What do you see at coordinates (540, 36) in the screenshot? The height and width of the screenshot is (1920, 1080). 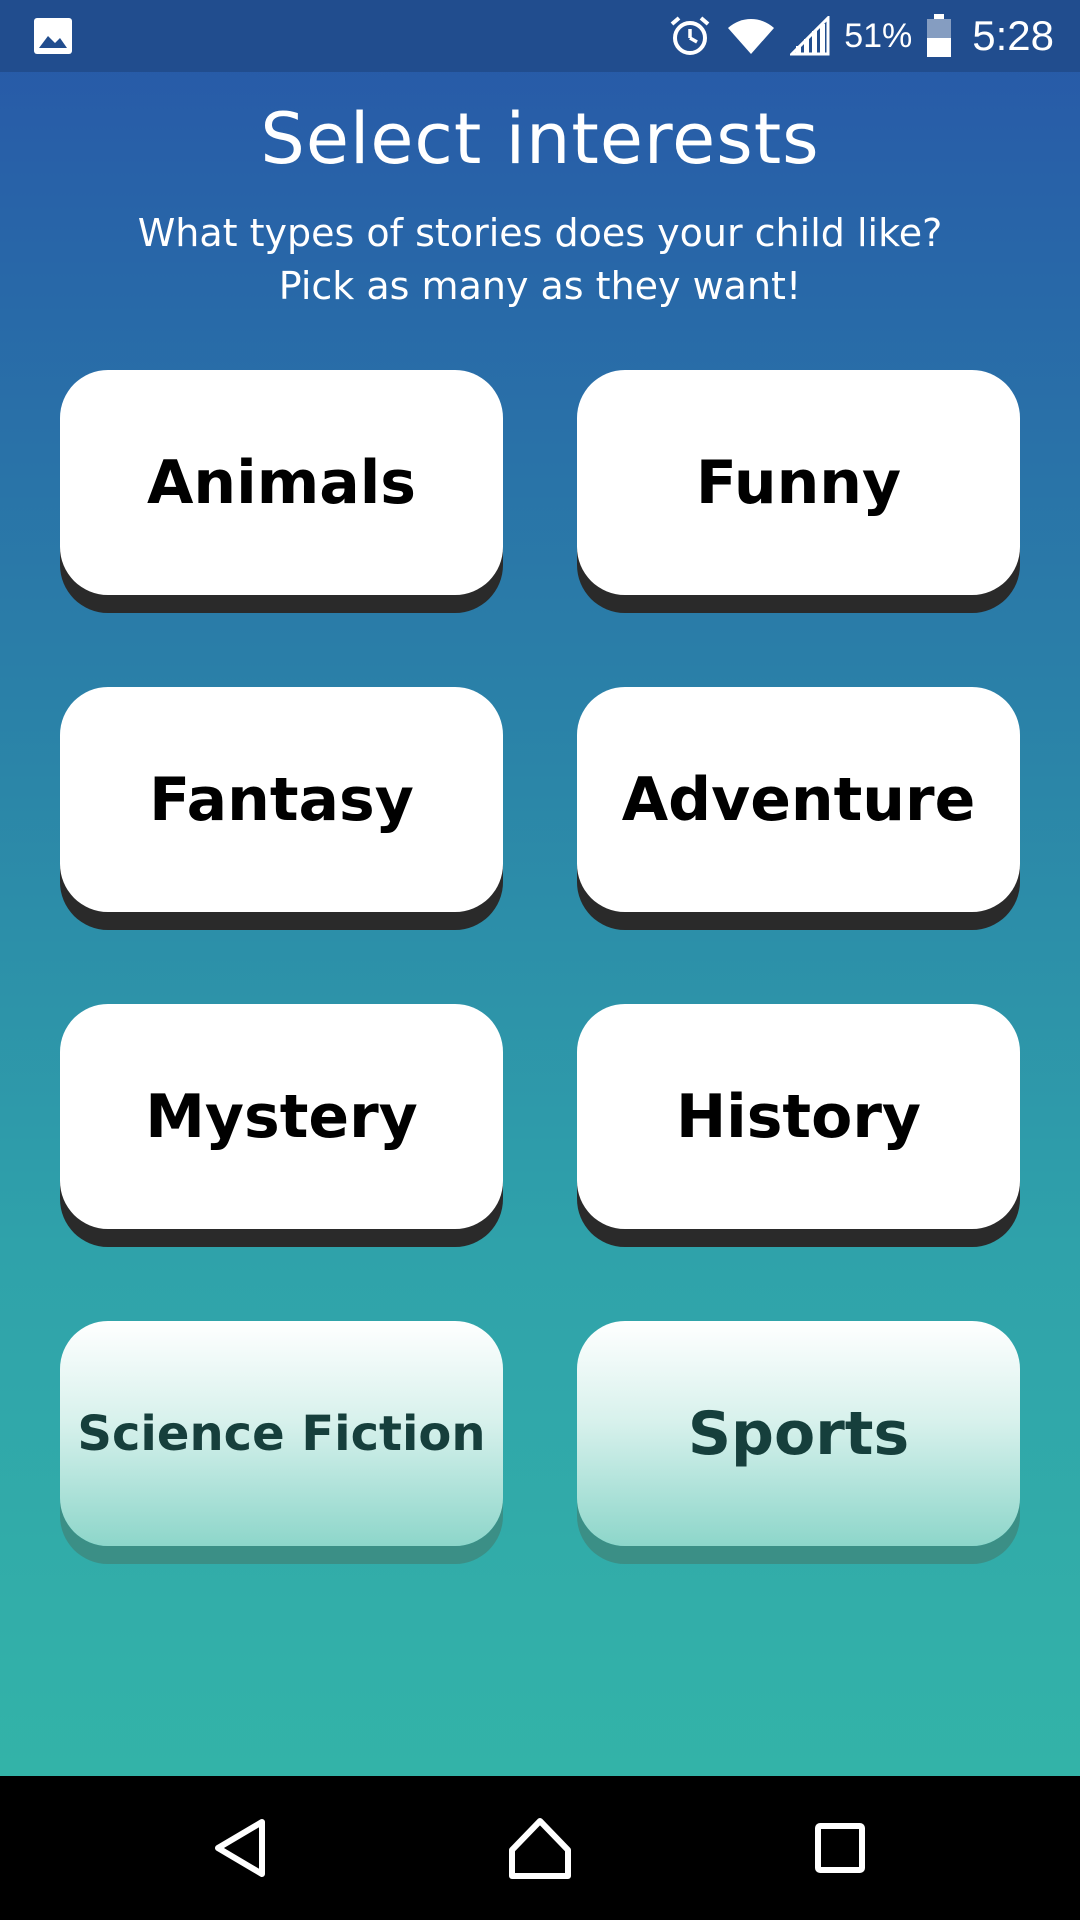 I see `status-bar: 51% 5:28` at bounding box center [540, 36].